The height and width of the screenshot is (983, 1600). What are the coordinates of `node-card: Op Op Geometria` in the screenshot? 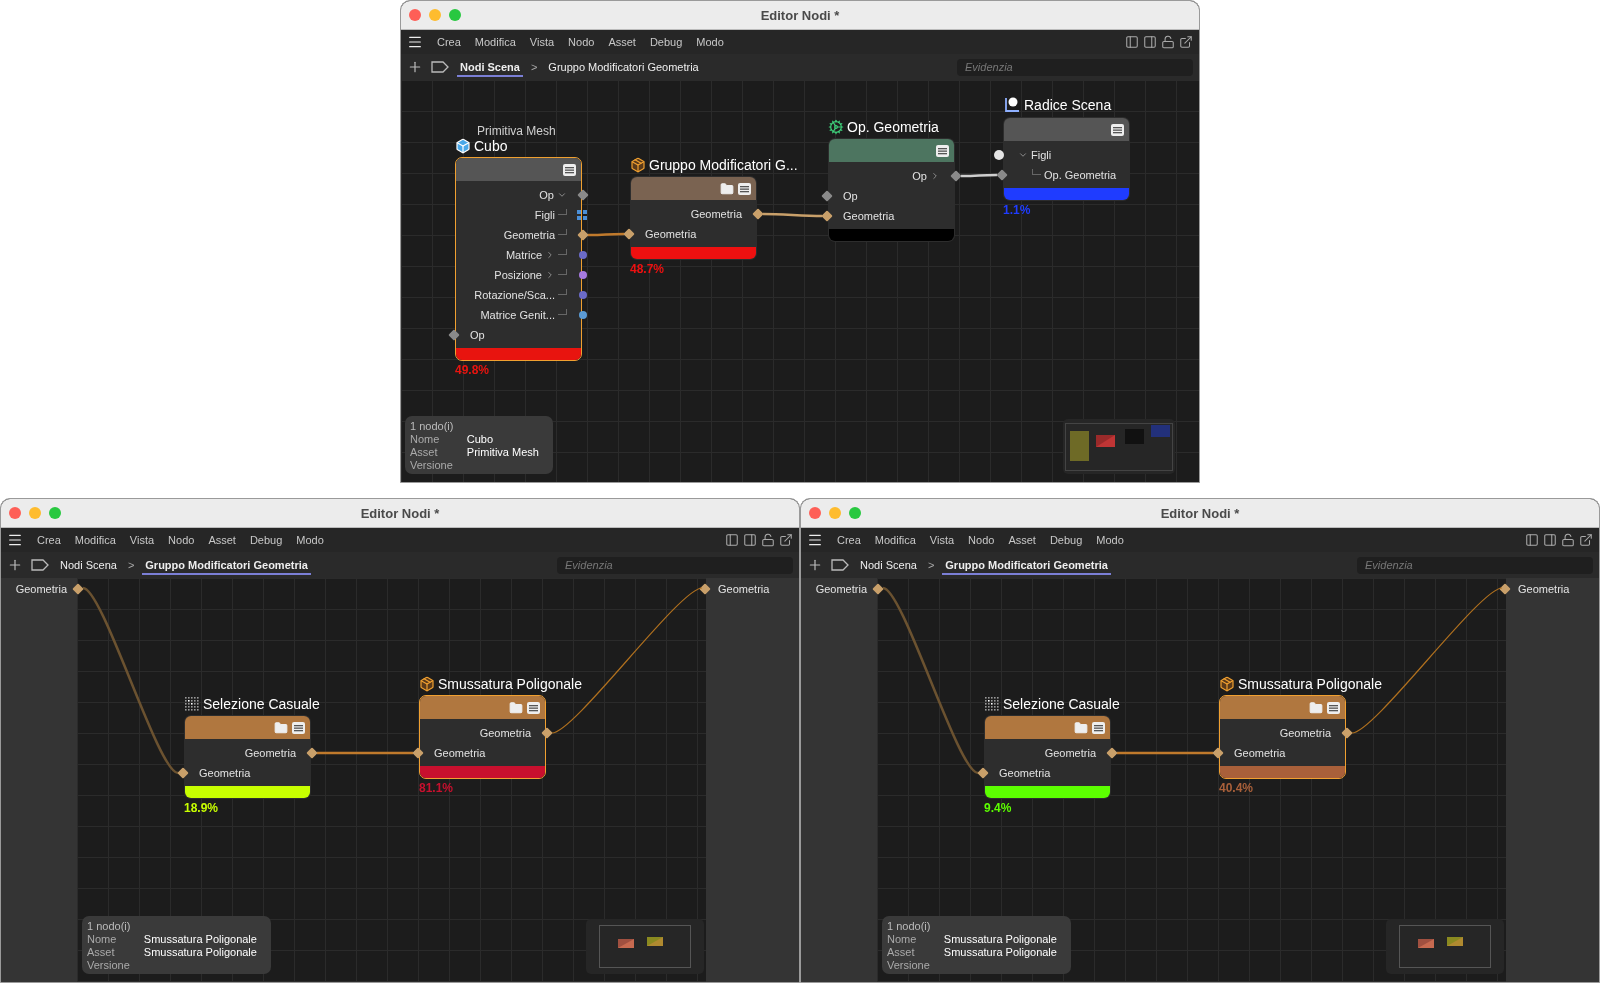 It's located at (891, 190).